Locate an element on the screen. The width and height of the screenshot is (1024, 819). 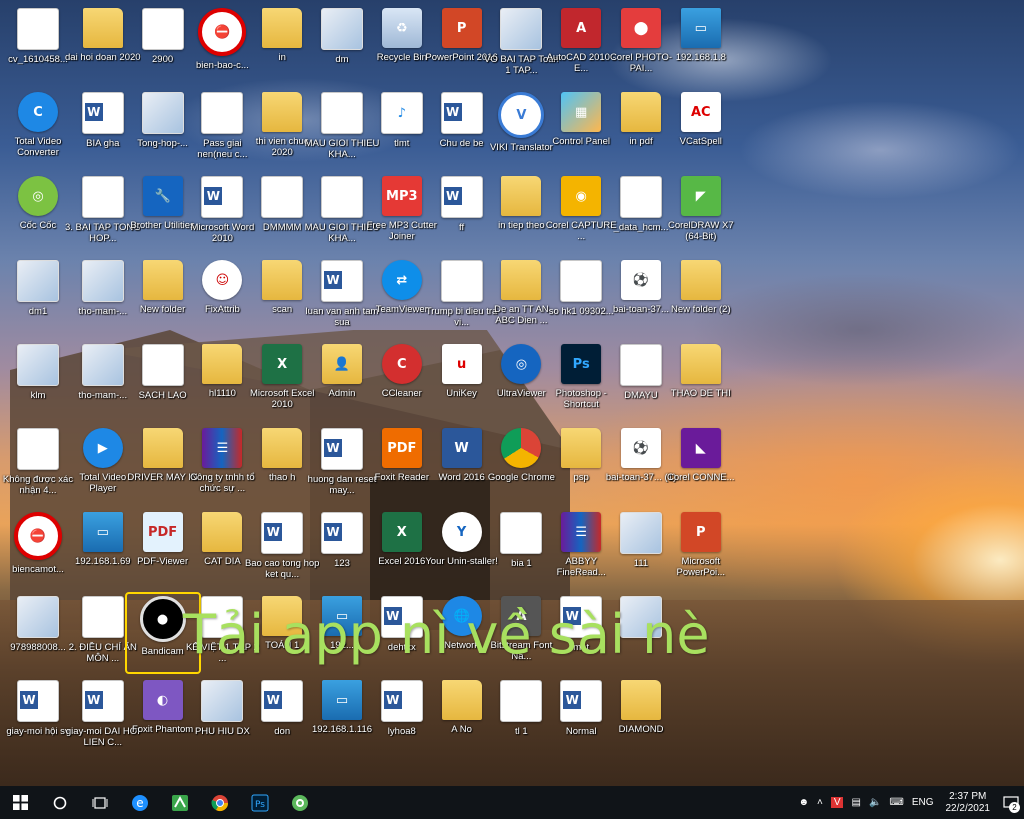
svg-text: e is located at coordinates (139, 803).